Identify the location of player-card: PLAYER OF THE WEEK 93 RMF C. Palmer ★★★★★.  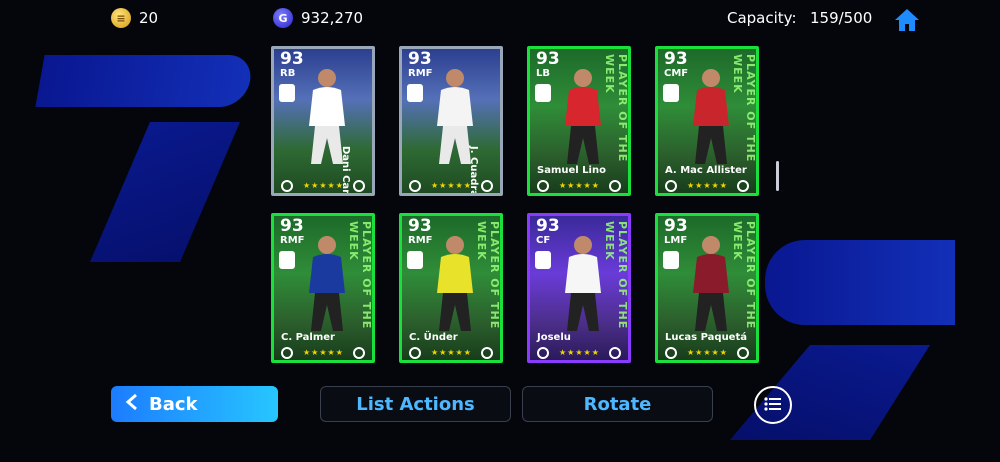
(323, 288).